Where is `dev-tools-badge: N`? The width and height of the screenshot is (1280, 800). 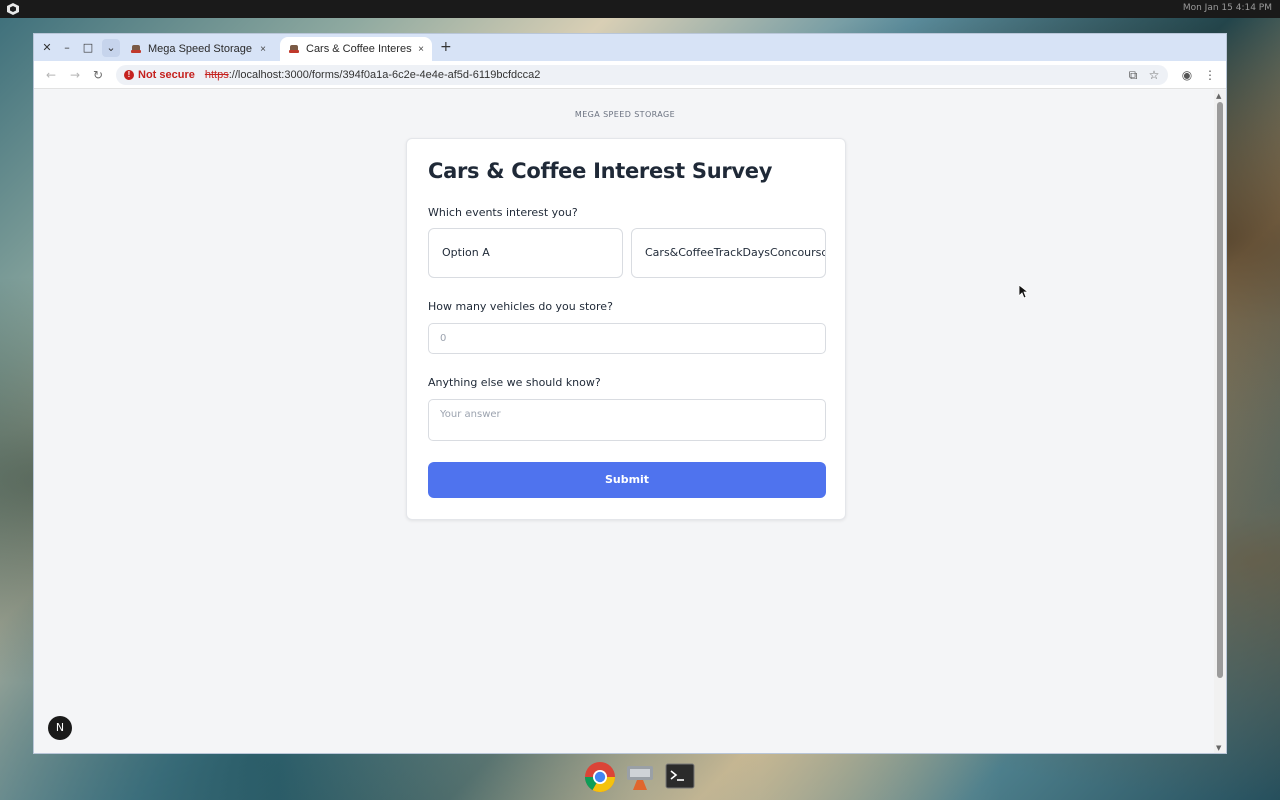 dev-tools-badge: N is located at coordinates (60, 728).